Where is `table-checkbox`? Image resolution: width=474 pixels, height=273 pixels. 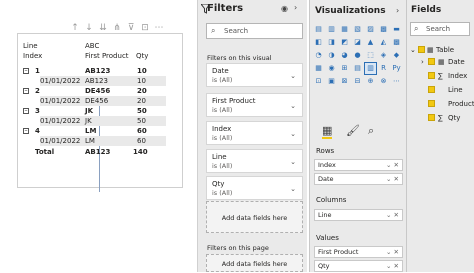
table-checkbox is located at coordinates (421, 49).